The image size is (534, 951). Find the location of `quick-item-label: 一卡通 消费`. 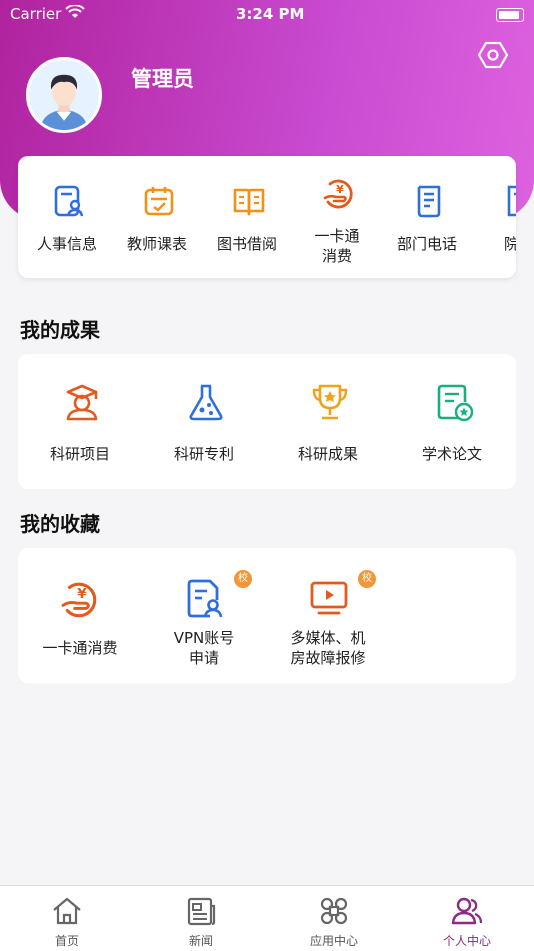

quick-item-label: 一卡通 消费 is located at coordinates (337, 246).